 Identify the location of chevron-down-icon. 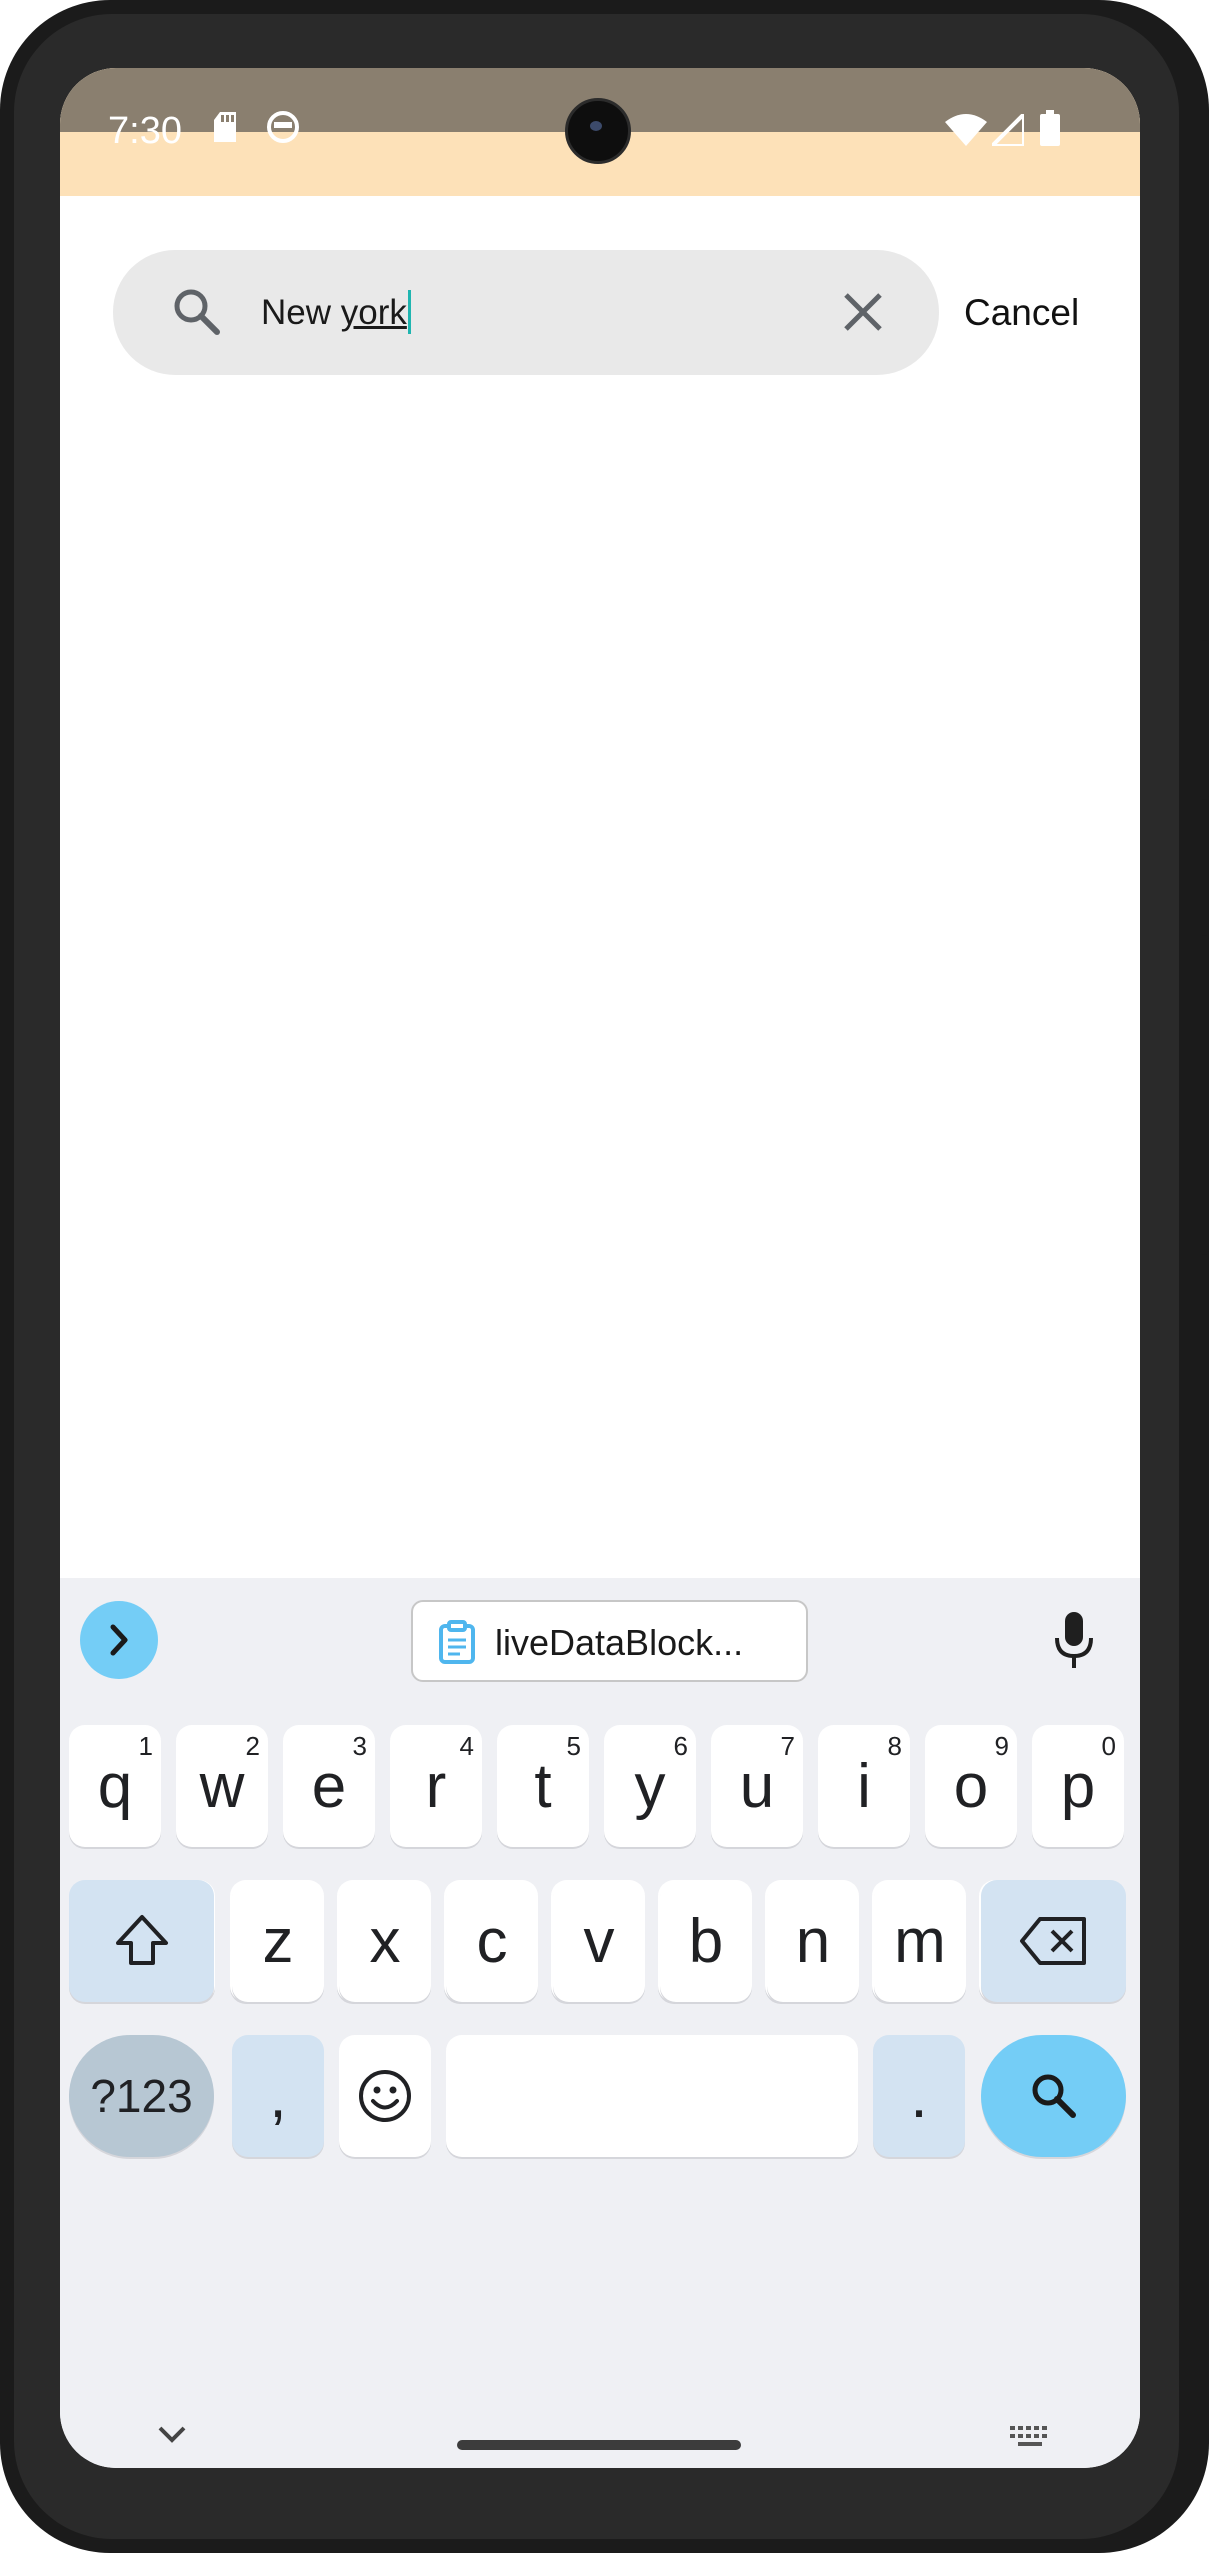
(172, 2434).